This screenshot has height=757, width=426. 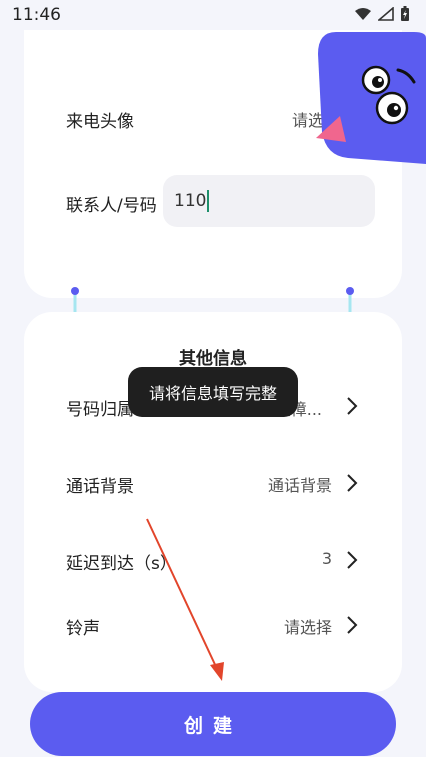 I want to click on contact-number-input: 110, so click(x=269, y=201).